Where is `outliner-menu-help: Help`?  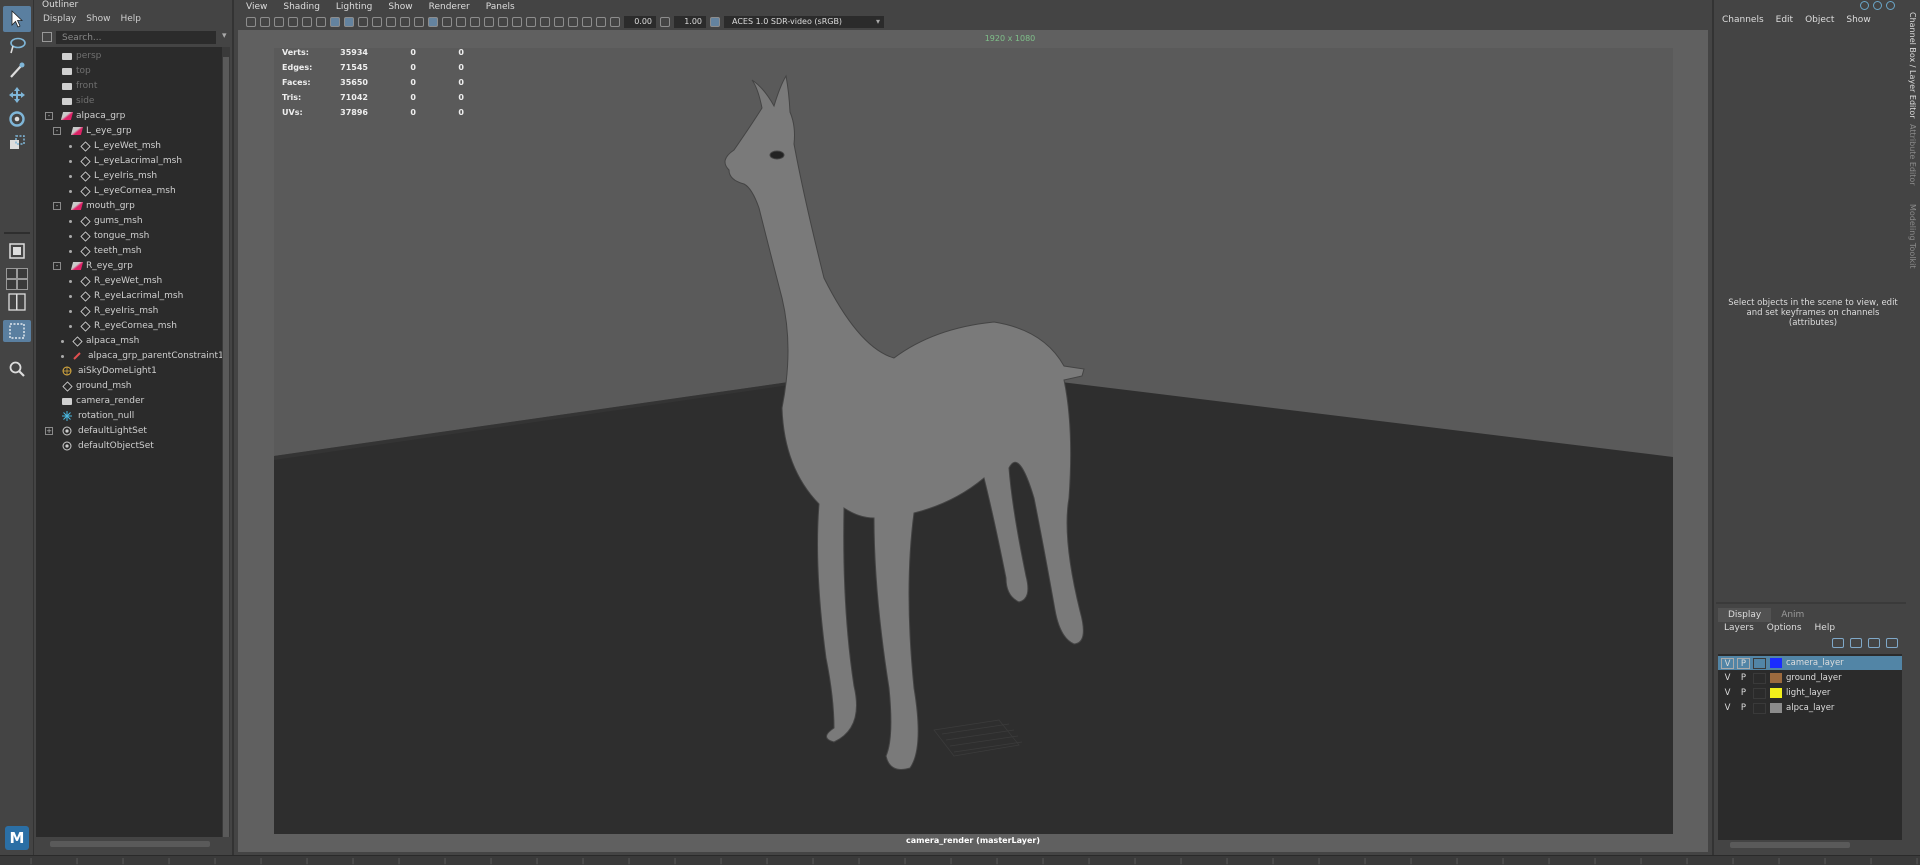
outliner-menu-help: Help is located at coordinates (130, 19).